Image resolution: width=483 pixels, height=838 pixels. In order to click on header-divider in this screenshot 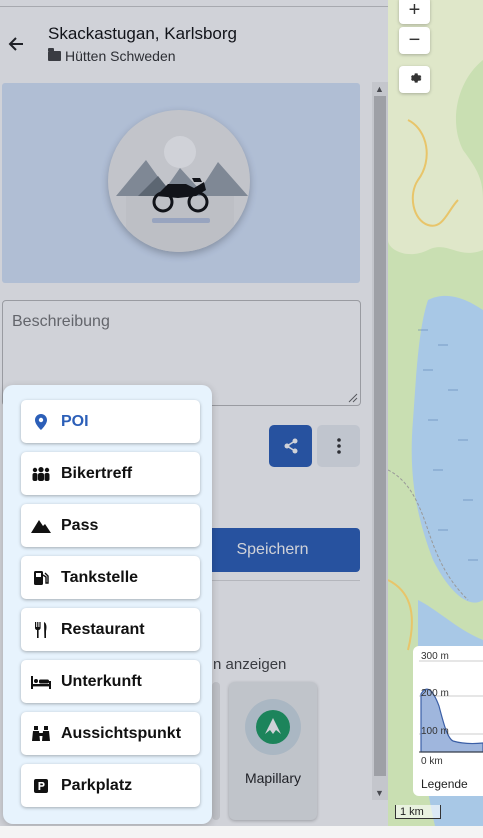, I will do `click(194, 6)`.